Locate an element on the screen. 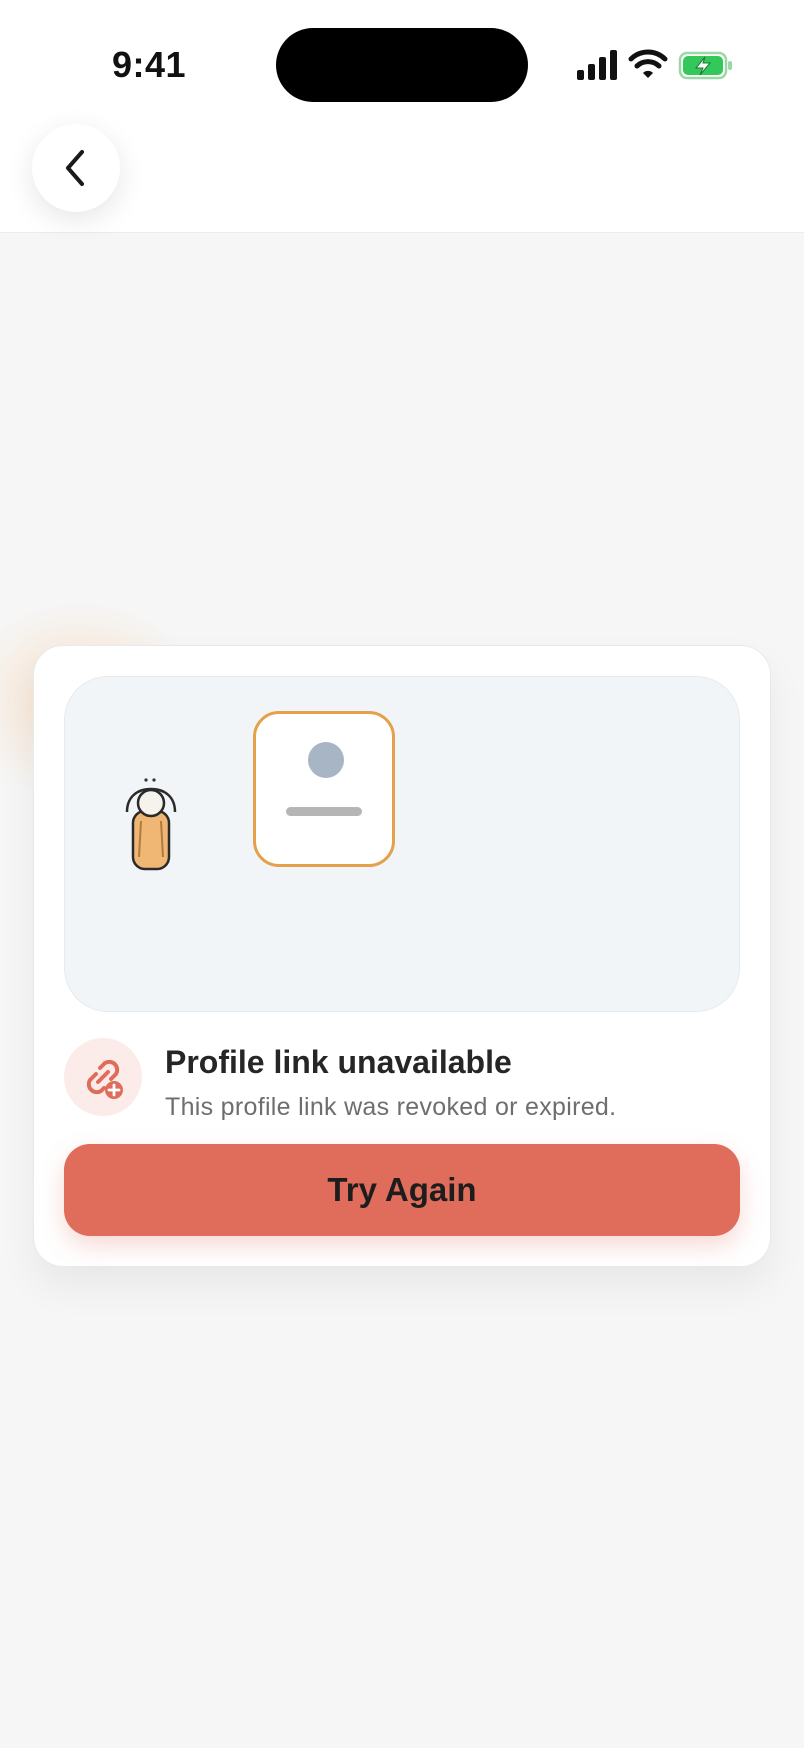 The image size is (804, 1748). chevron-left-icon is located at coordinates (75, 168).